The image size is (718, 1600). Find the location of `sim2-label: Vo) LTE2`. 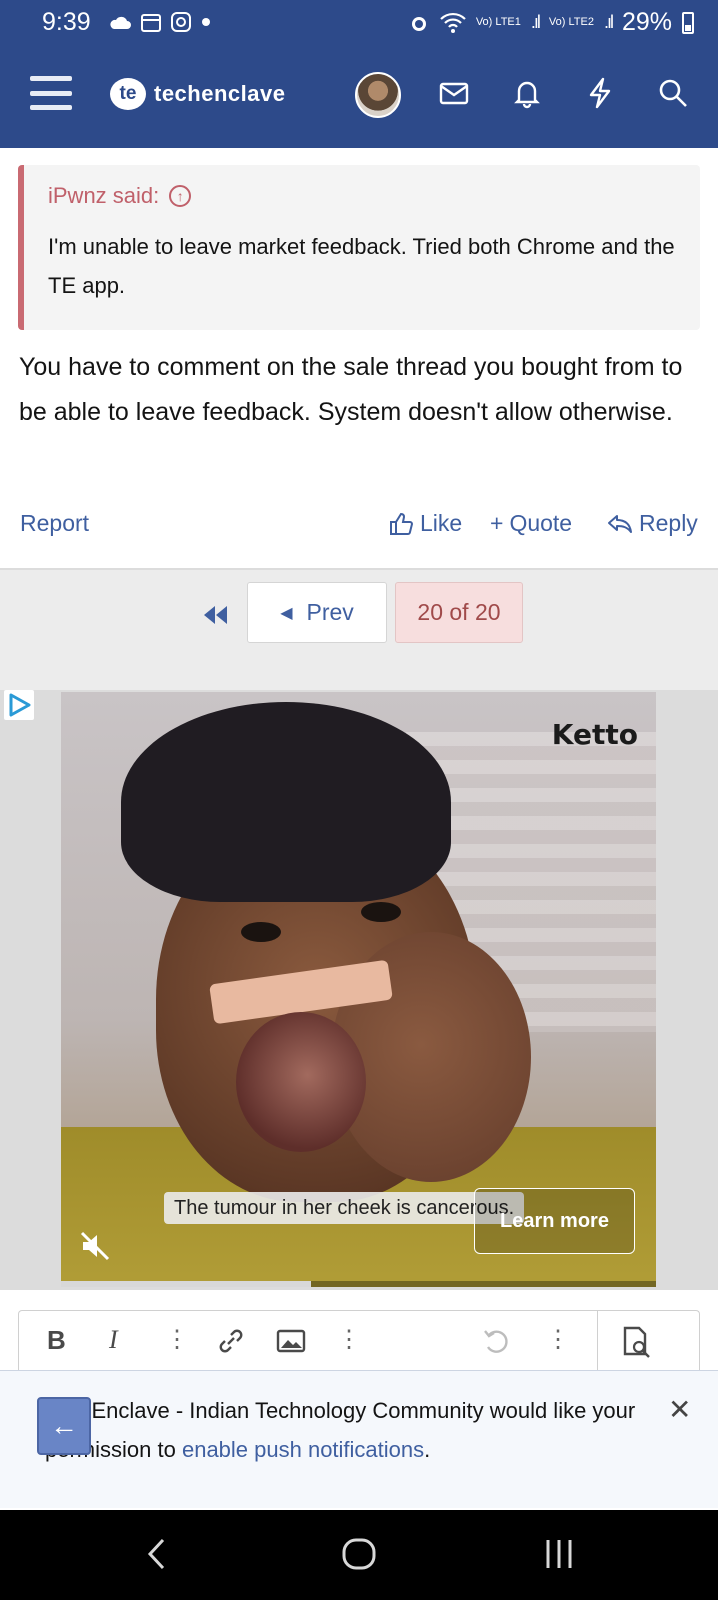

sim2-label: Vo) LTE2 is located at coordinates (571, 22).